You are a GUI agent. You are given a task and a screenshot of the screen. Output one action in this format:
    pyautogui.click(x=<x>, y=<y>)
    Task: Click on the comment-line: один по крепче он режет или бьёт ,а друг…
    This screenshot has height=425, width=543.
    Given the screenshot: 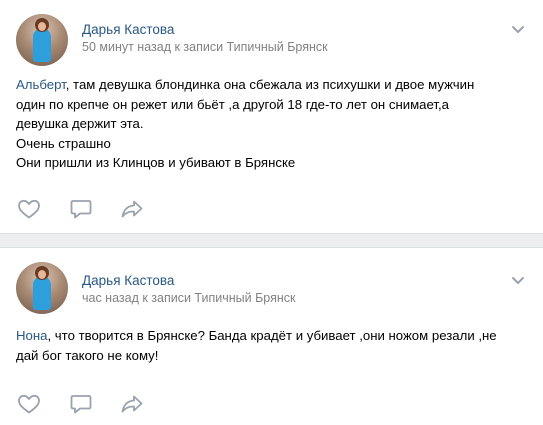 What is the action you would take?
    pyautogui.click(x=232, y=104)
    